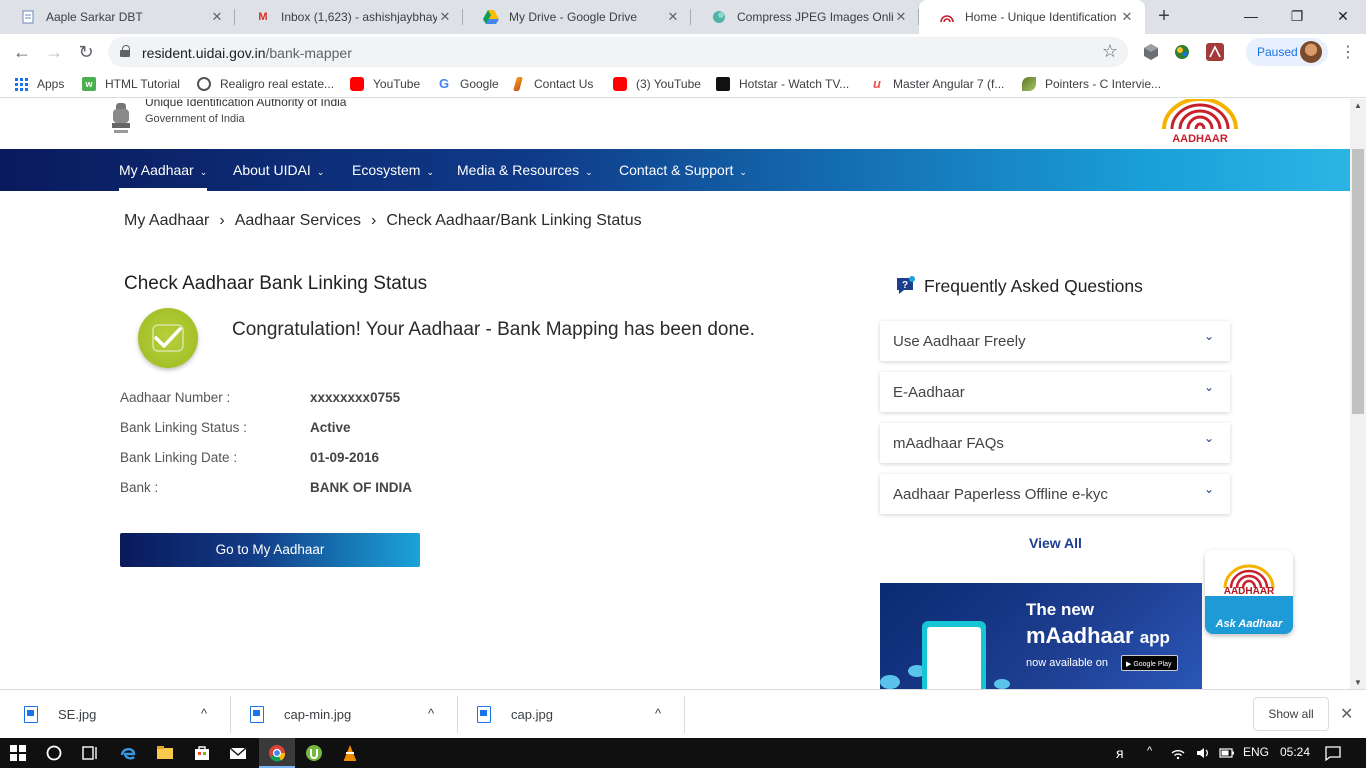 The image size is (1366, 768). What do you see at coordinates (168, 338) in the screenshot?
I see `success-check-icon` at bounding box center [168, 338].